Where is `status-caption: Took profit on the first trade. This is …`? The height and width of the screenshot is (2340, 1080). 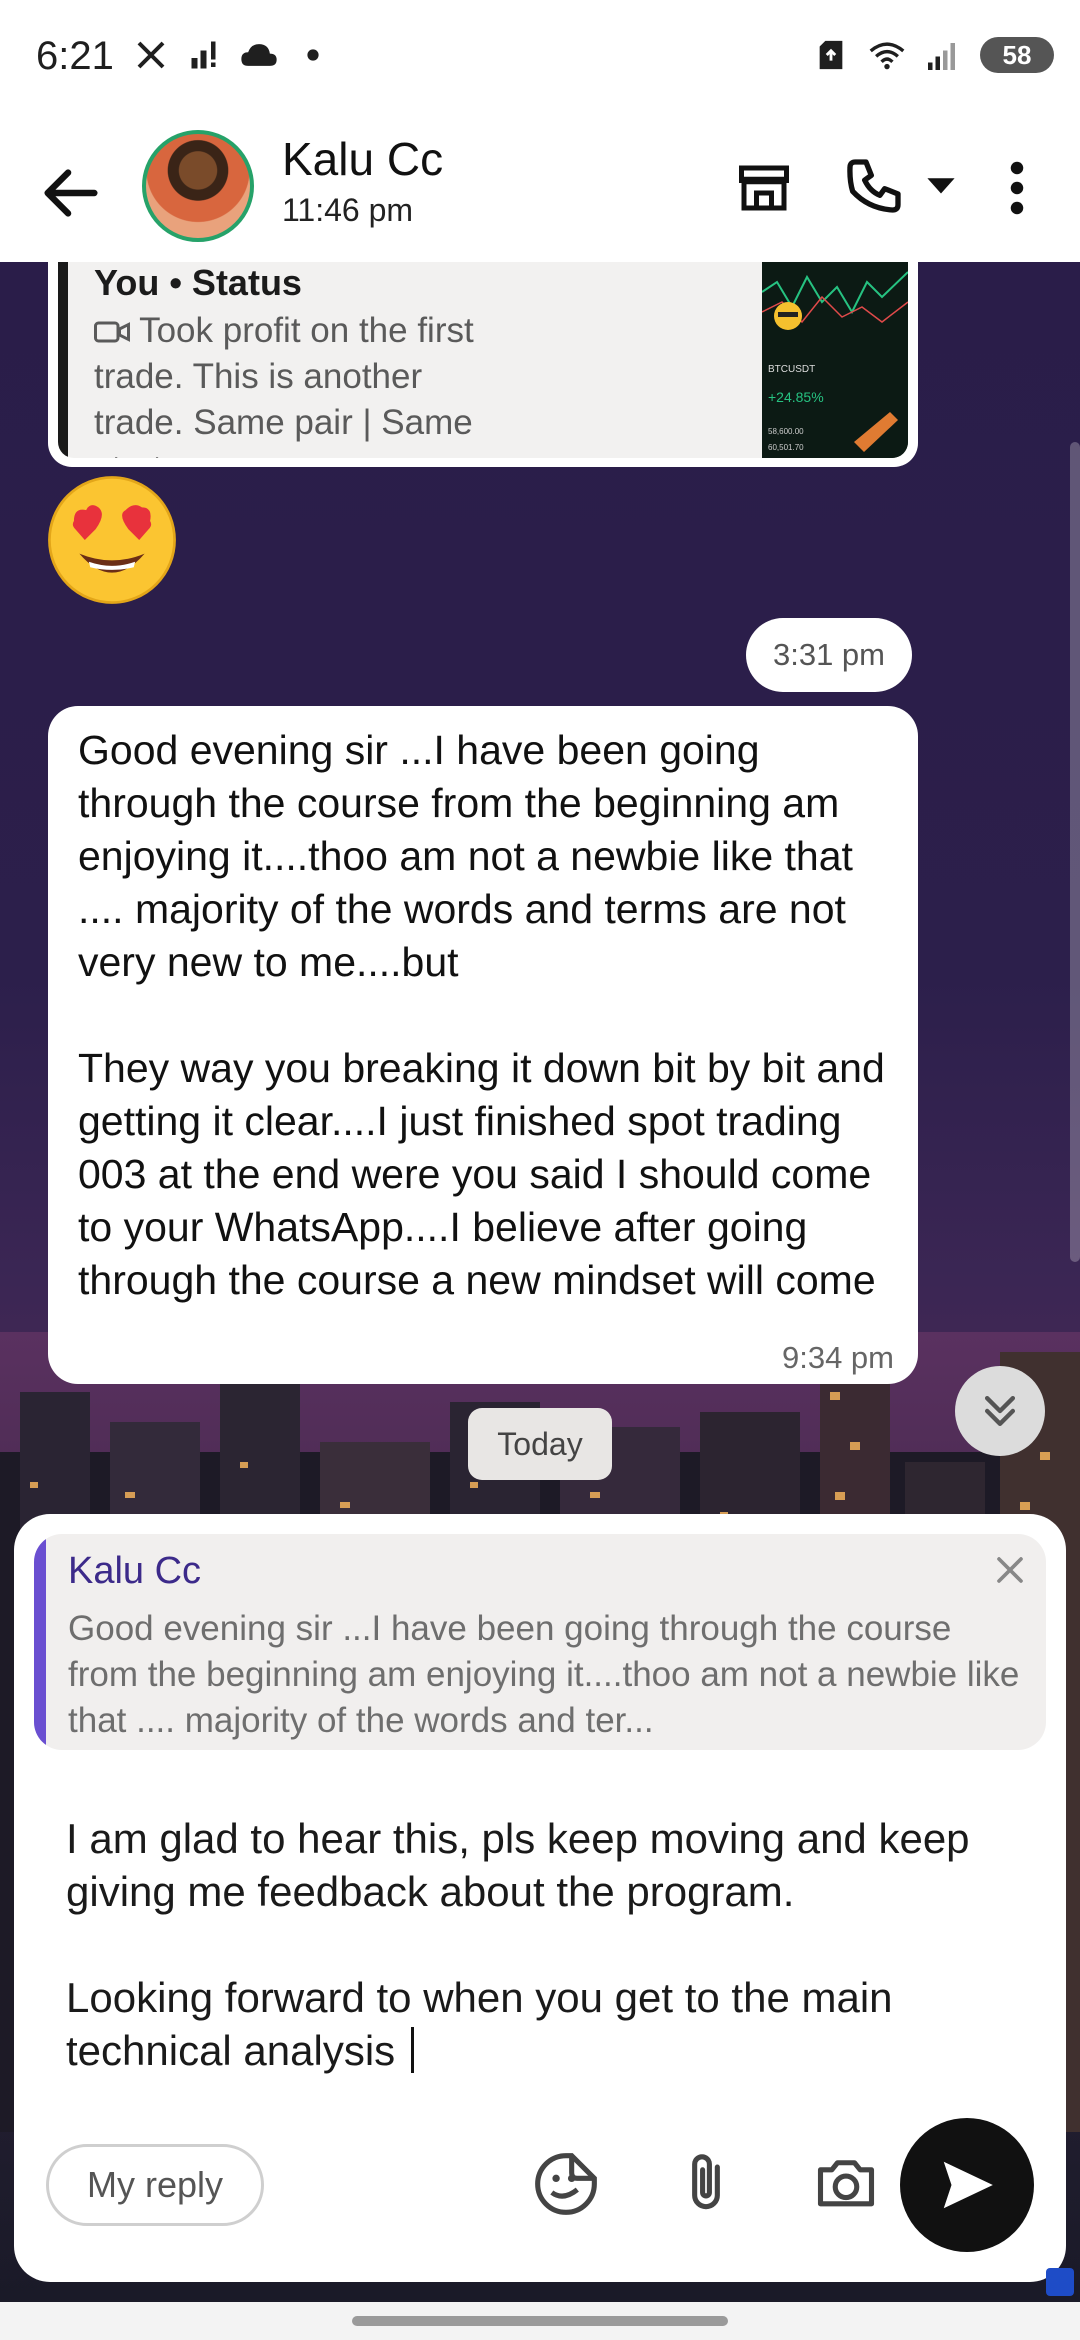 status-caption: Took profit on the first trade. This is … is located at coordinates (284, 384).